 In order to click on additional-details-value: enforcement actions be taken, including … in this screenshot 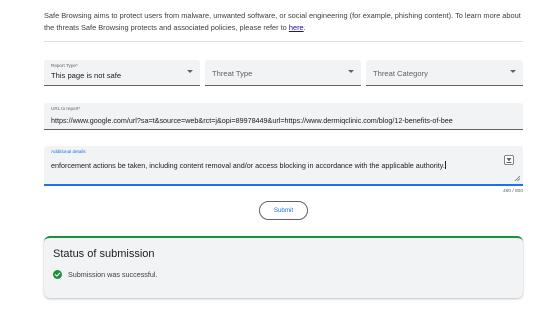, I will do `click(248, 165)`.